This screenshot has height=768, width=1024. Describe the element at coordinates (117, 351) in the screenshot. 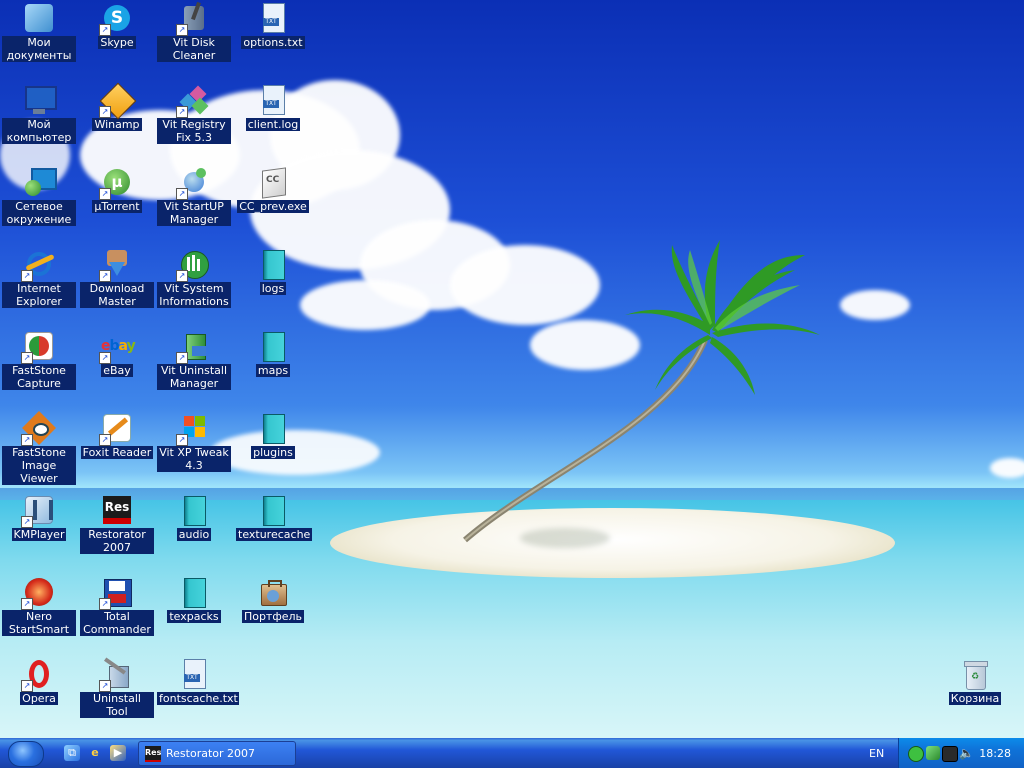

I see `ebay-icon: ebay ↗` at that location.